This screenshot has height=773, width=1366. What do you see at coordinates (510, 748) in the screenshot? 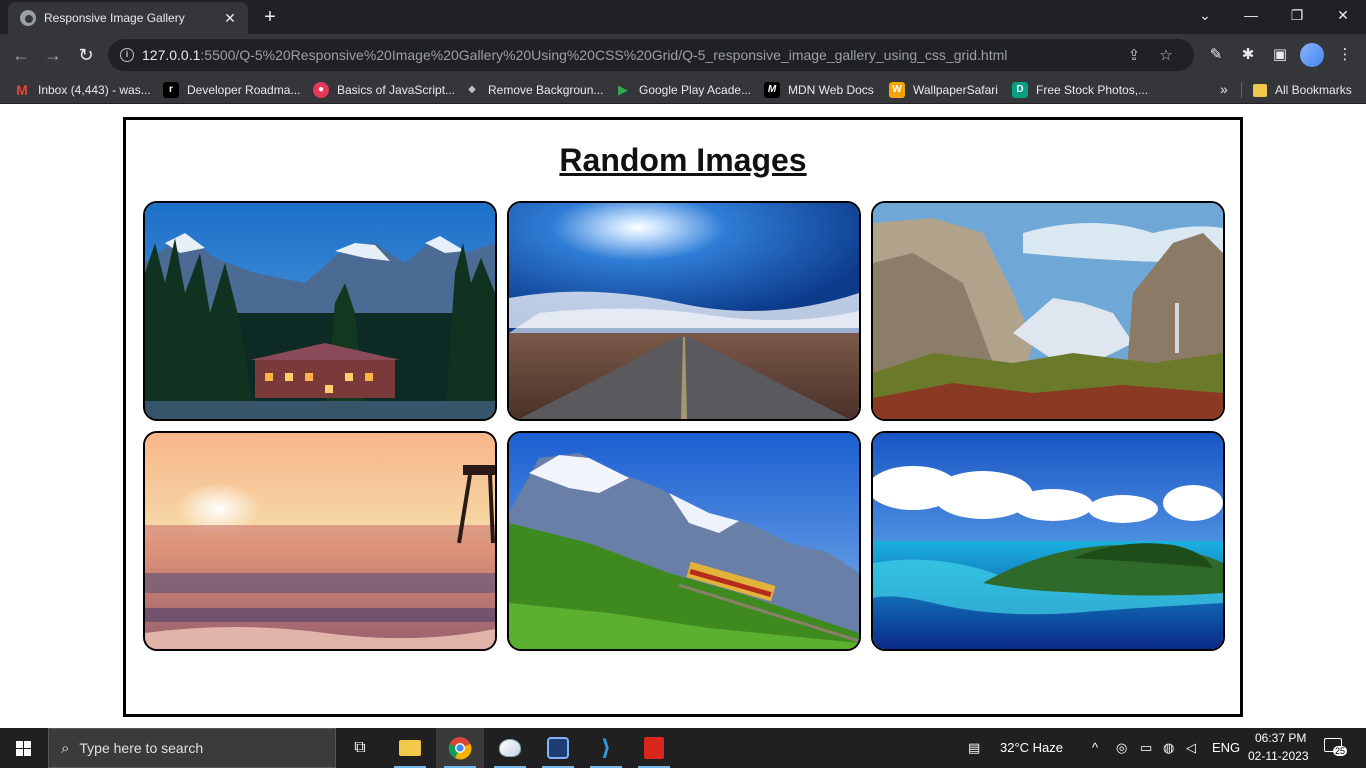
I see `paint-icon` at bounding box center [510, 748].